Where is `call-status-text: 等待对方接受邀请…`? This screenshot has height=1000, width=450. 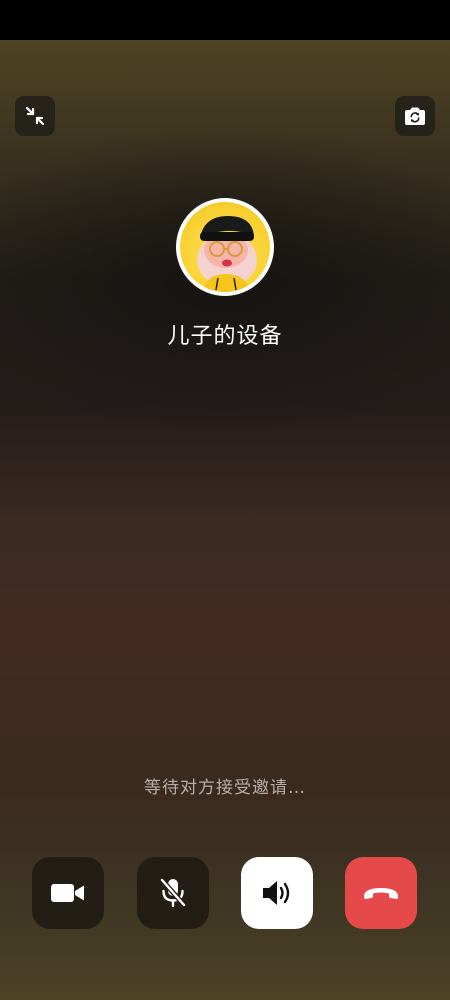 call-status-text: 等待对方接受邀请… is located at coordinates (225, 788).